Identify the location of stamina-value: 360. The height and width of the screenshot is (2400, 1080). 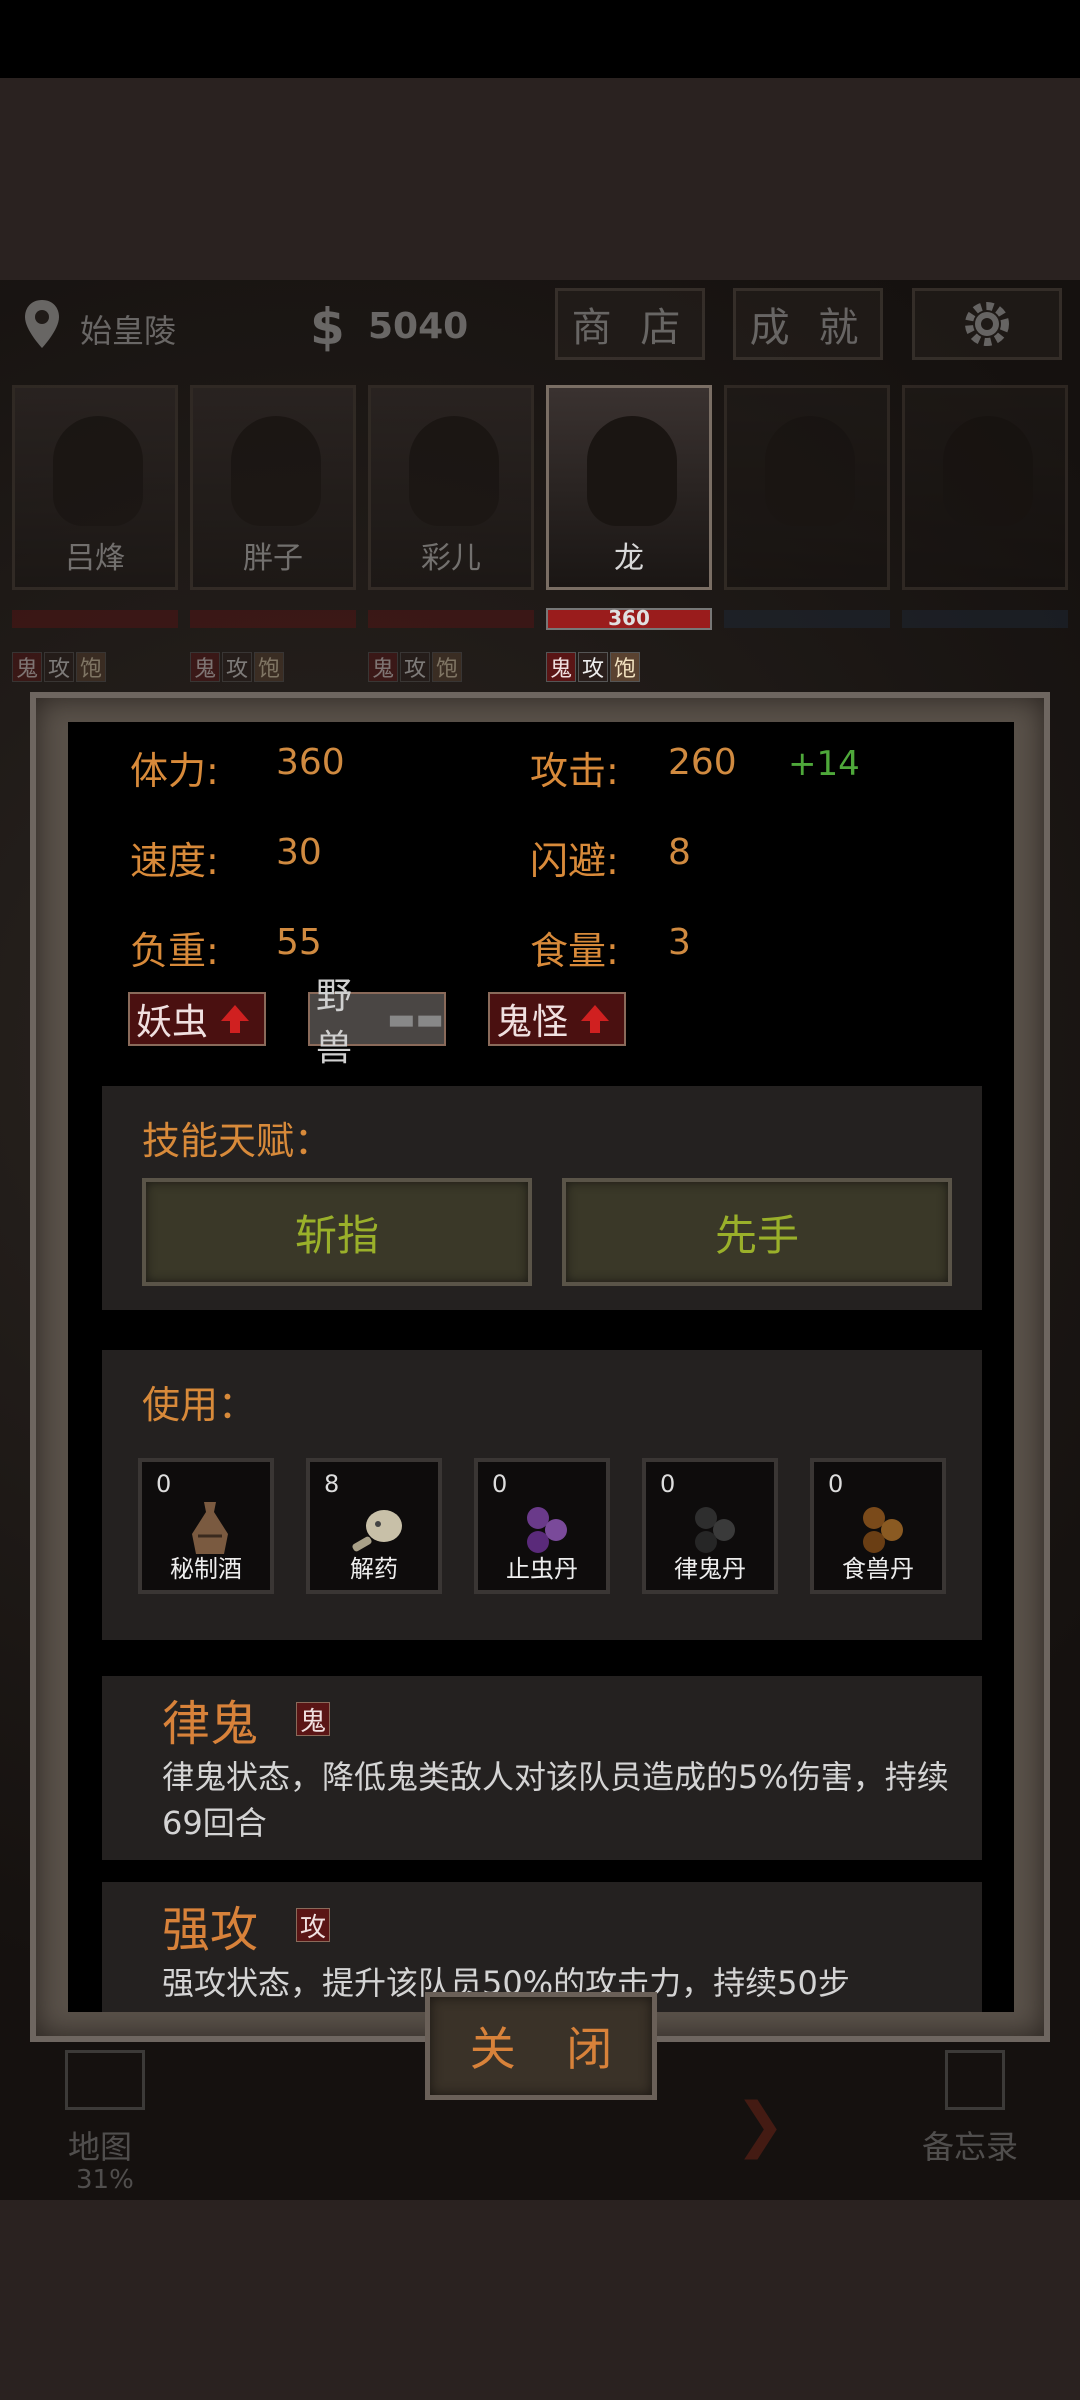
(310, 762).